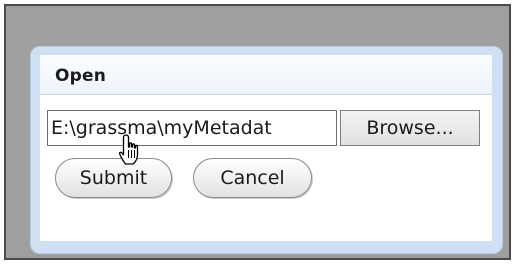 This screenshot has height=266, width=517. I want to click on dialog-header: Open, so click(266, 75).